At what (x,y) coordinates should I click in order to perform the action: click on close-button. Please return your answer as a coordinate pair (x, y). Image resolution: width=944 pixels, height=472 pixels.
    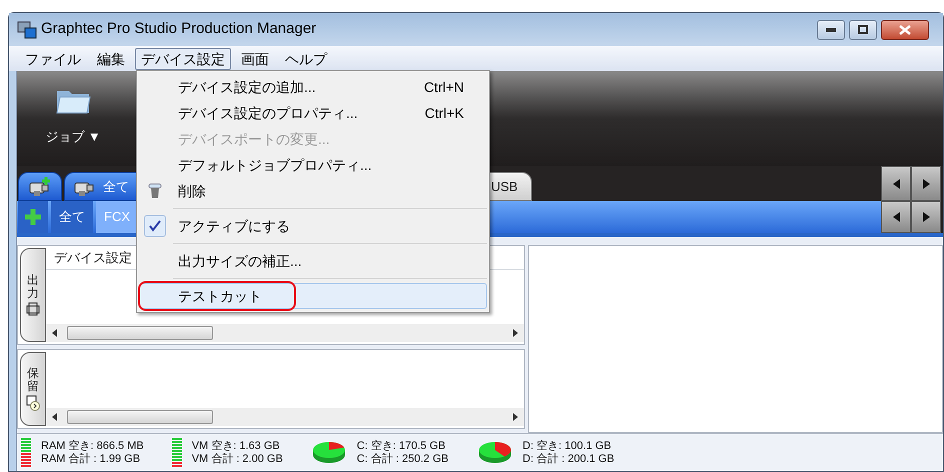
    Looking at the image, I should click on (905, 30).